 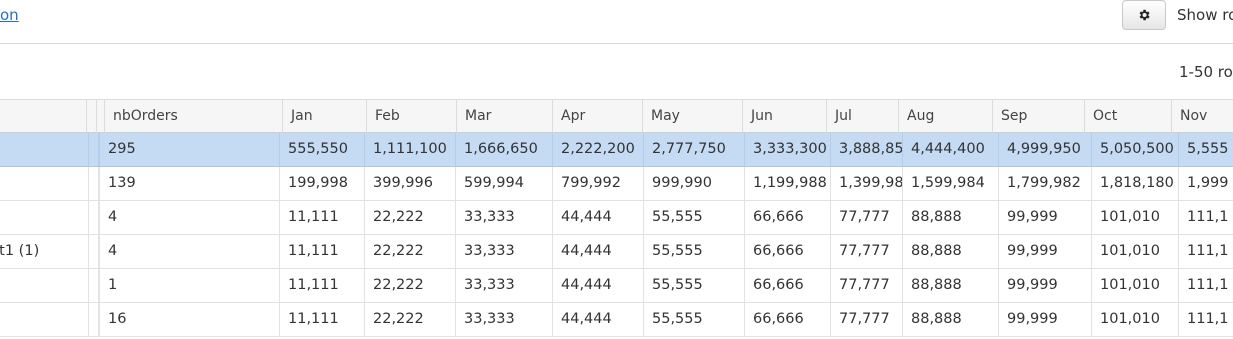 I want to click on table-cell-oct: 1,818,180, so click(x=1134, y=183).